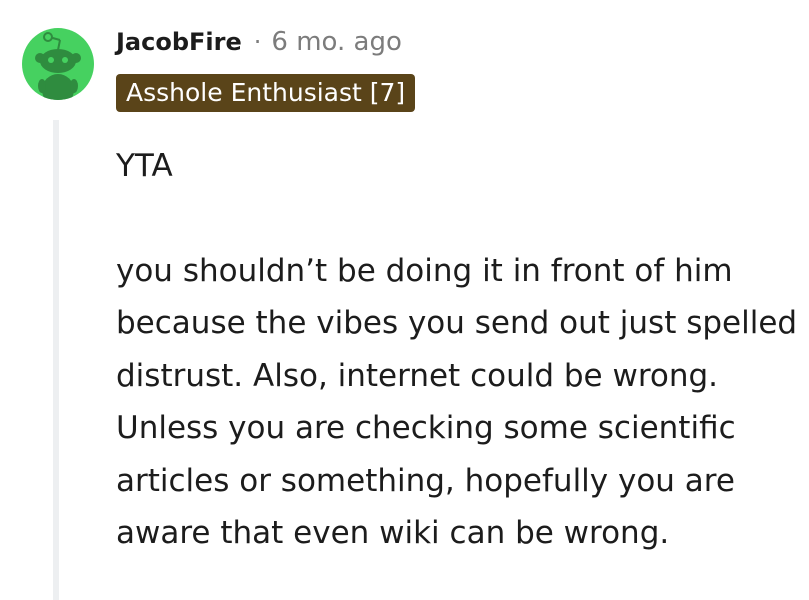 The height and width of the screenshot is (600, 809). I want to click on comment-meta: JacobFire · 6 mo. ago, so click(259, 42).